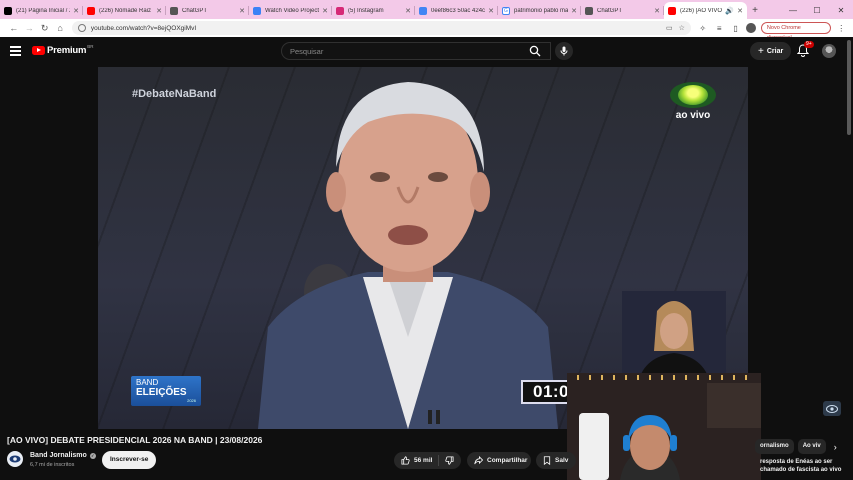 The width and height of the screenshot is (853, 480). What do you see at coordinates (564, 51) in the screenshot?
I see `voice-search-button` at bounding box center [564, 51].